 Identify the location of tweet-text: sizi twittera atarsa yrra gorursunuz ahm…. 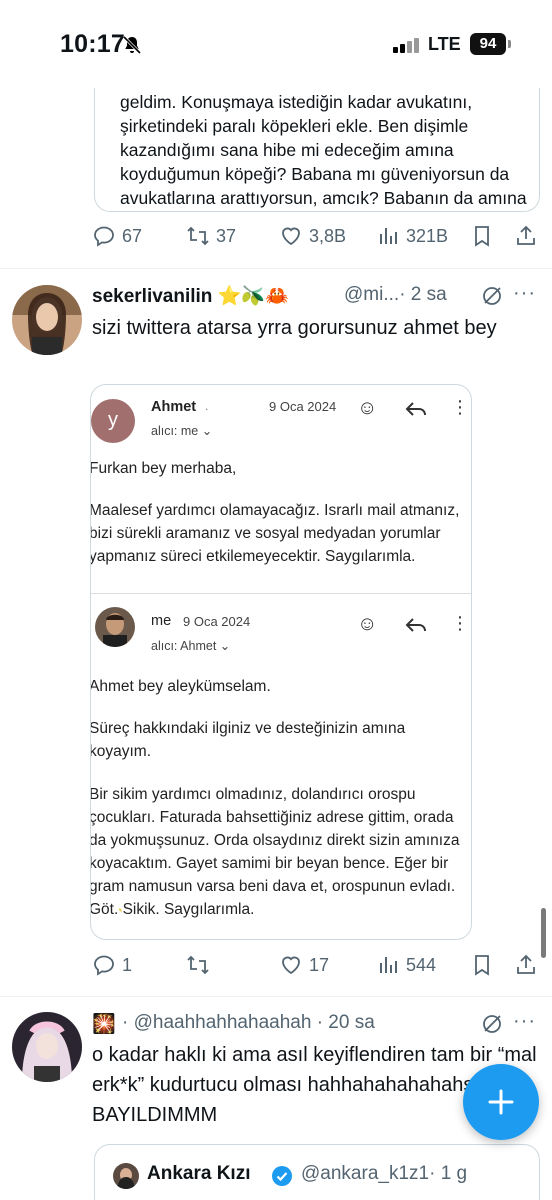
(294, 328).